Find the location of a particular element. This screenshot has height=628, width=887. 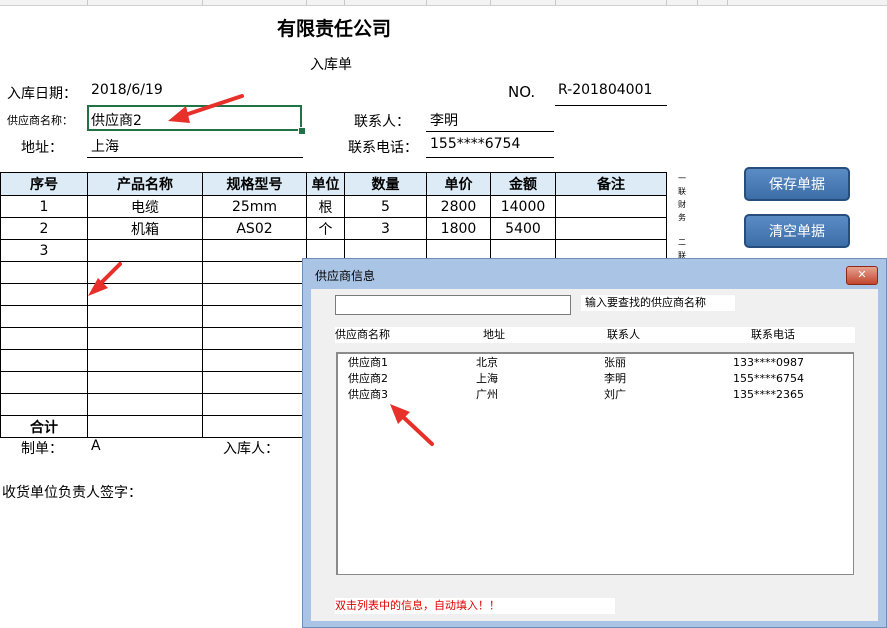

cell: 5400 is located at coordinates (523, 228).